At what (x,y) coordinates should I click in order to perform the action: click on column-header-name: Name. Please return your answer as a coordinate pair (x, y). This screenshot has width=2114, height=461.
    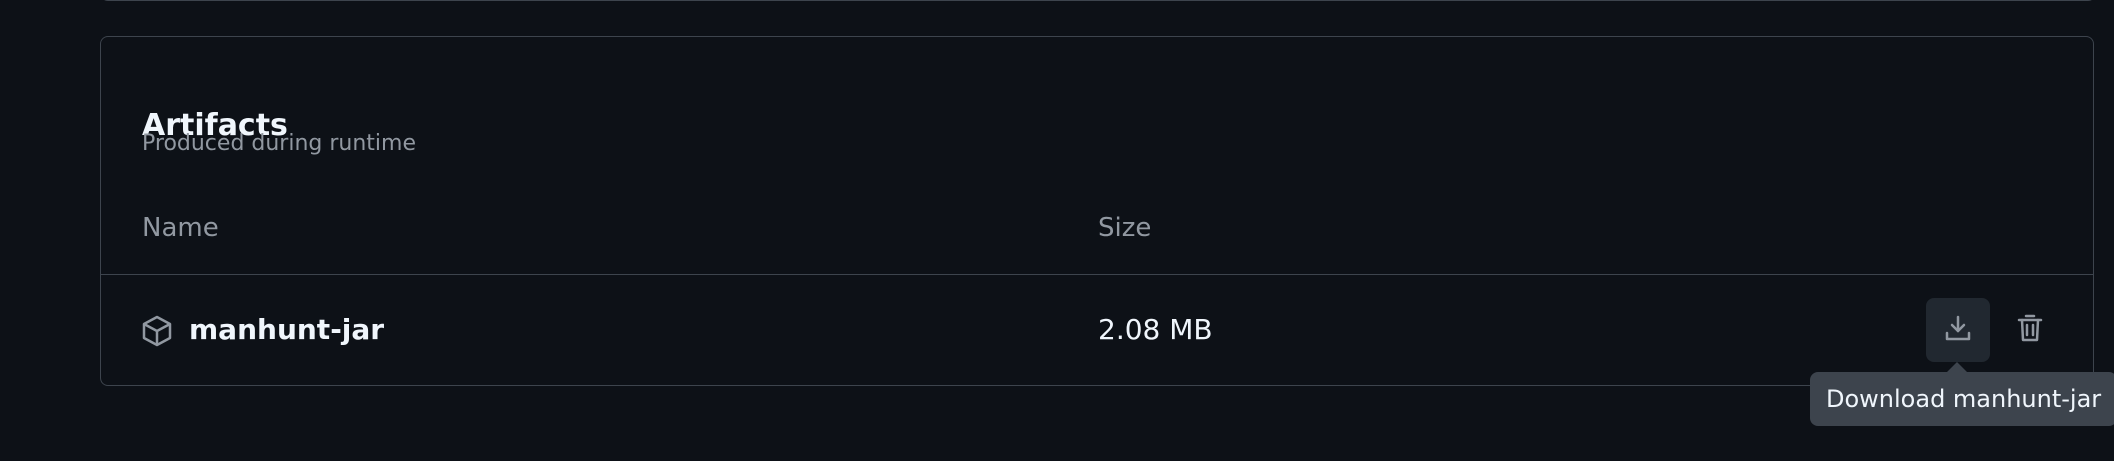
    Looking at the image, I should click on (180, 228).